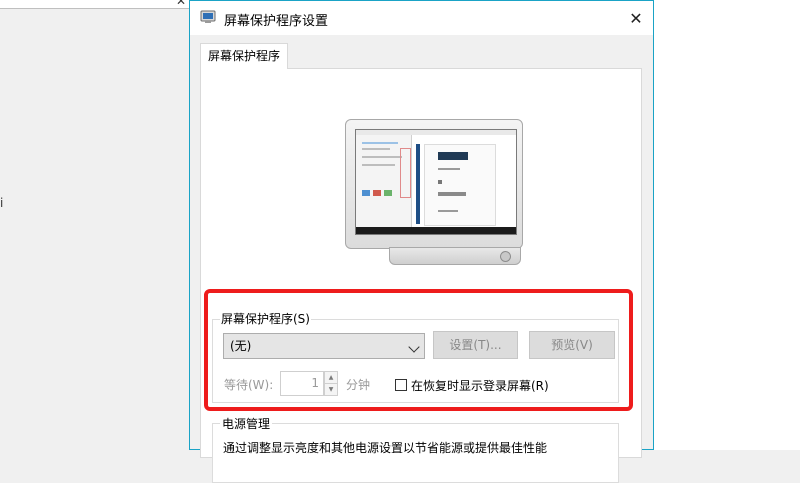  I want to click on resume-login-checkbox, so click(401, 385).